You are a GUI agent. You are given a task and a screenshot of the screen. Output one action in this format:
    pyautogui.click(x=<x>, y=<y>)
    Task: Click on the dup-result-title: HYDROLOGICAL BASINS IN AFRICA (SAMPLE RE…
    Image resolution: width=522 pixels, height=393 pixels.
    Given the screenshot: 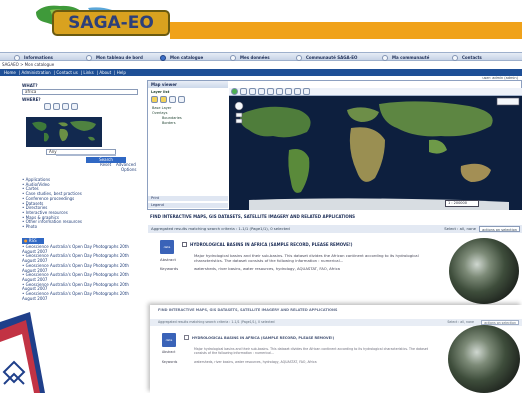 What is the action you would take?
    pyautogui.click(x=263, y=338)
    